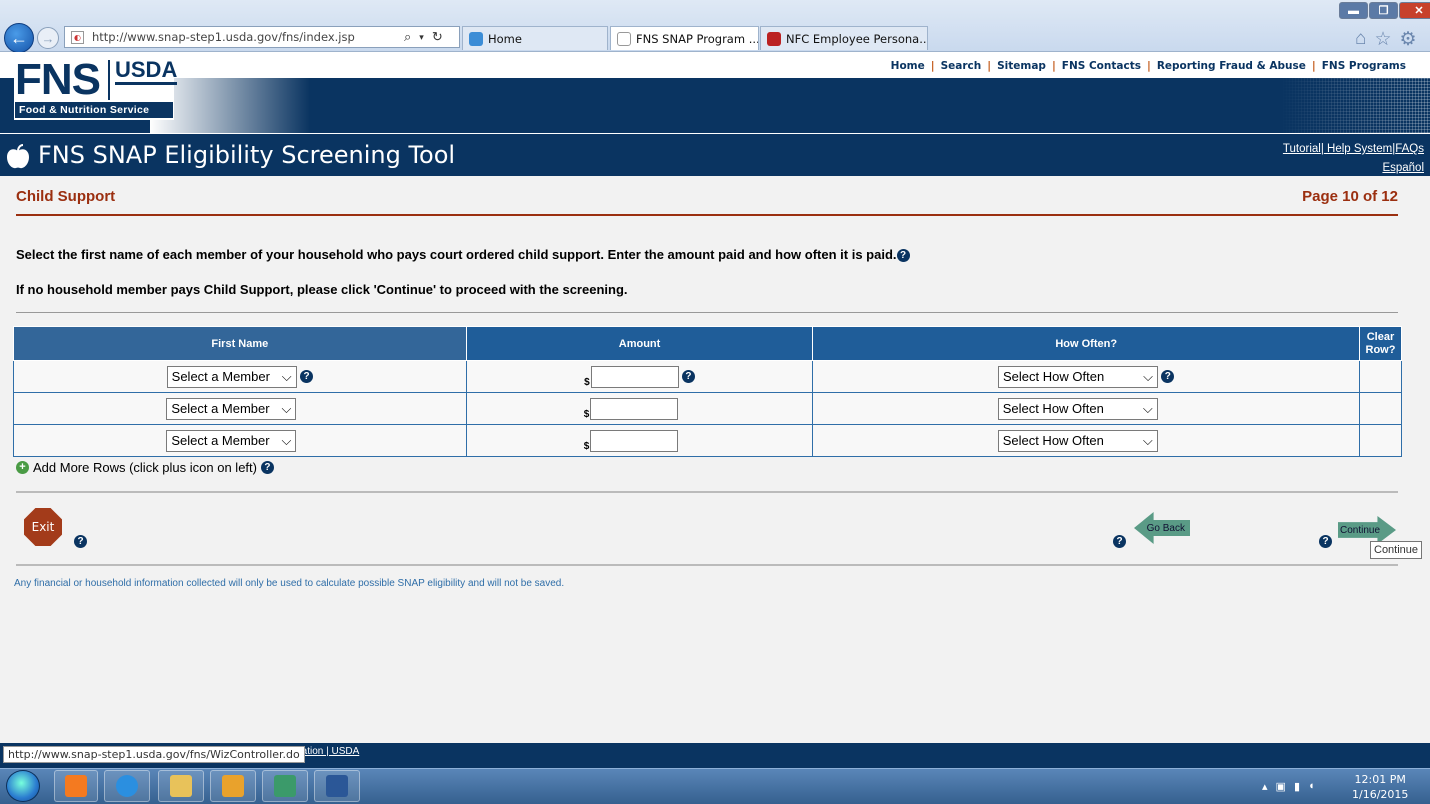 The height and width of the screenshot is (804, 1430). Describe the element at coordinates (19, 38) in the screenshot. I see `back-button: ←` at that location.